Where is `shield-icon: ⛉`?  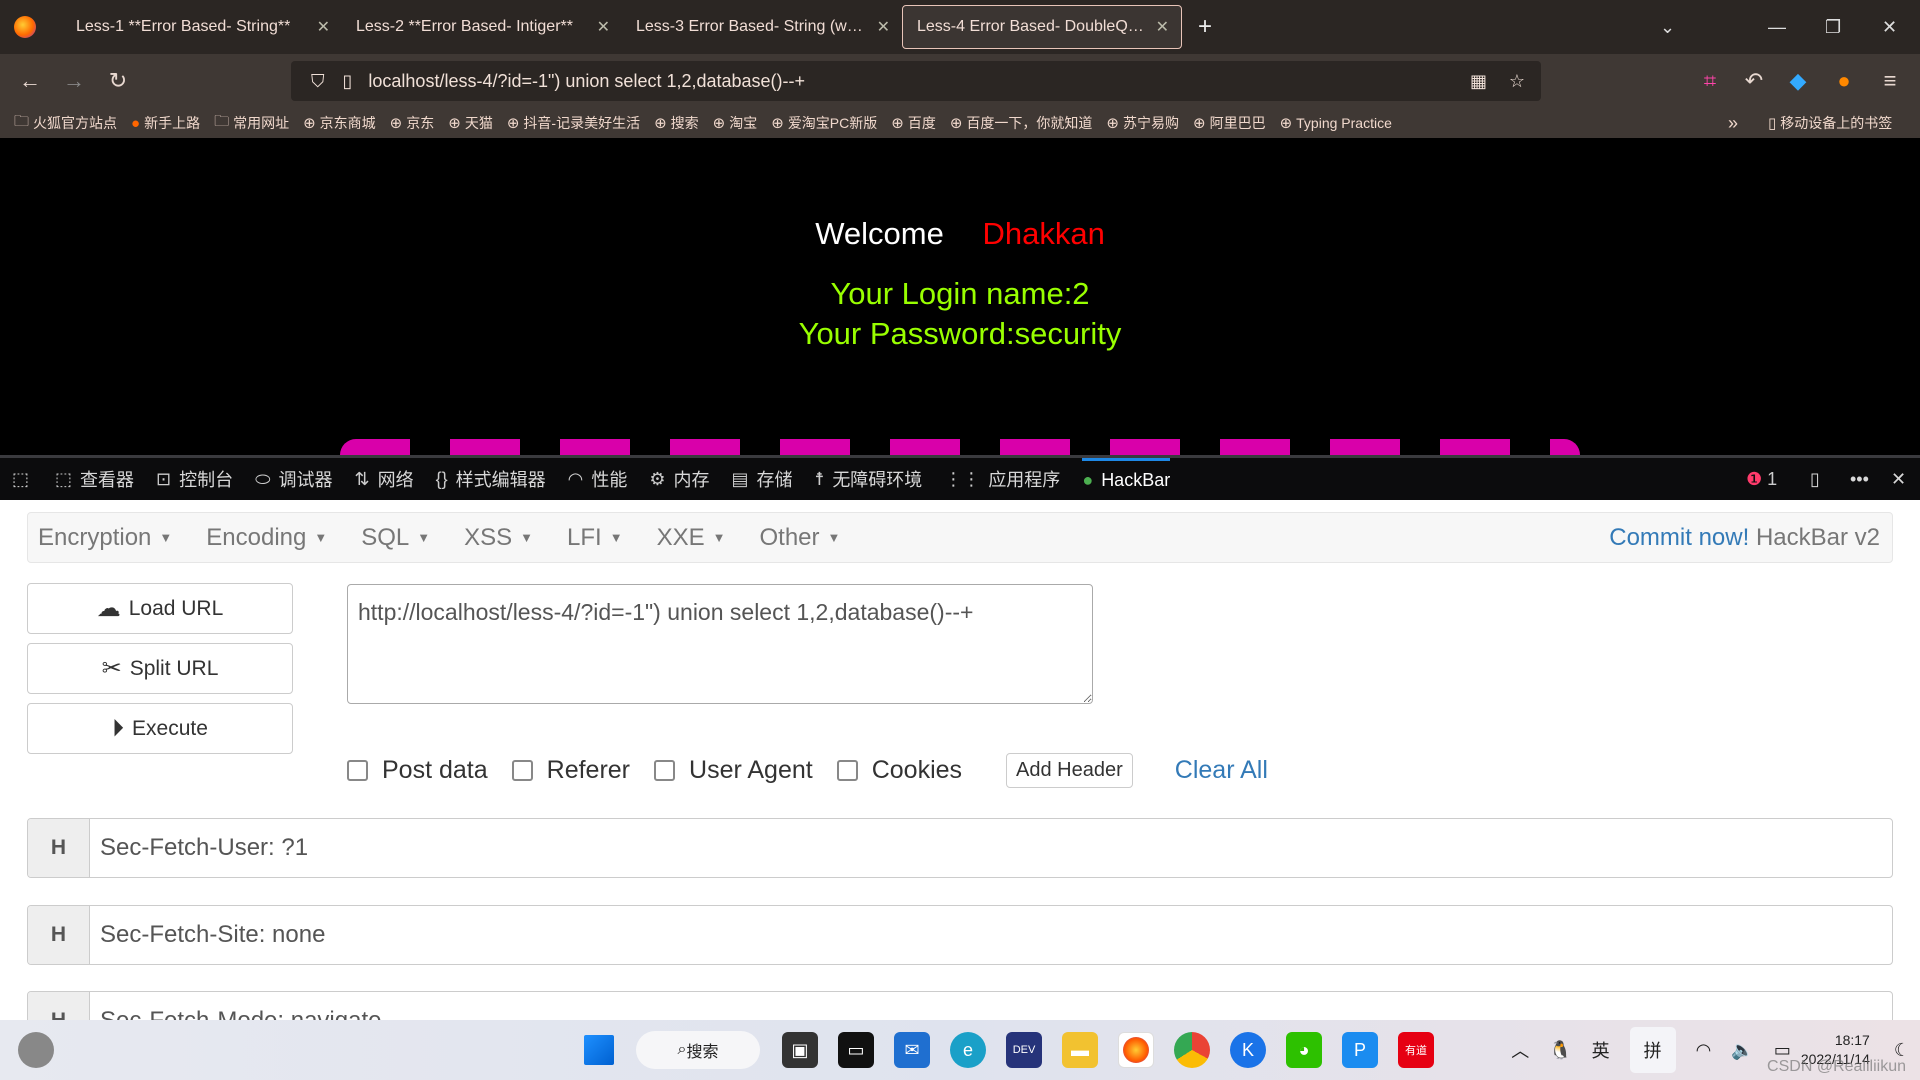 shield-icon: ⛉ is located at coordinates (318, 81).